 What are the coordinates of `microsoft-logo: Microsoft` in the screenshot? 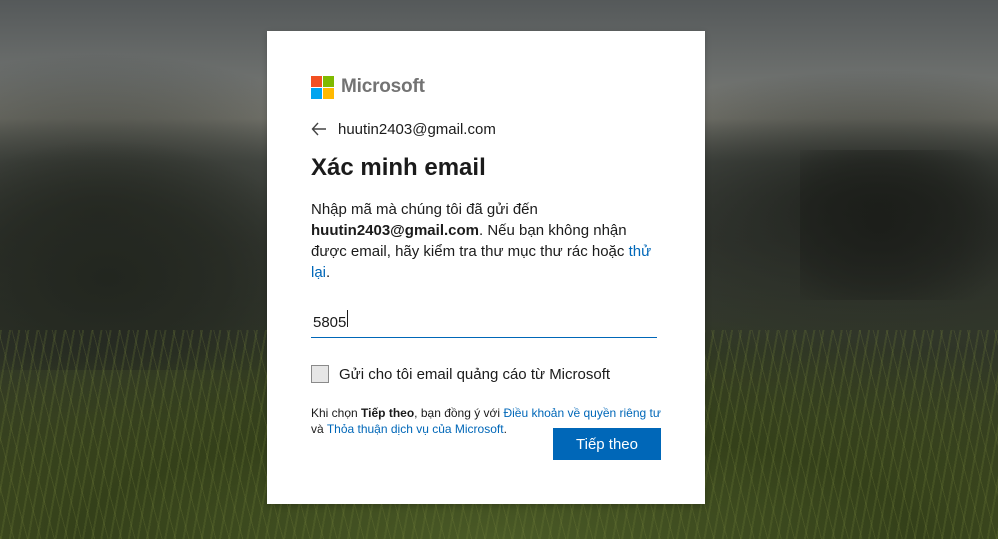 It's located at (486, 87).